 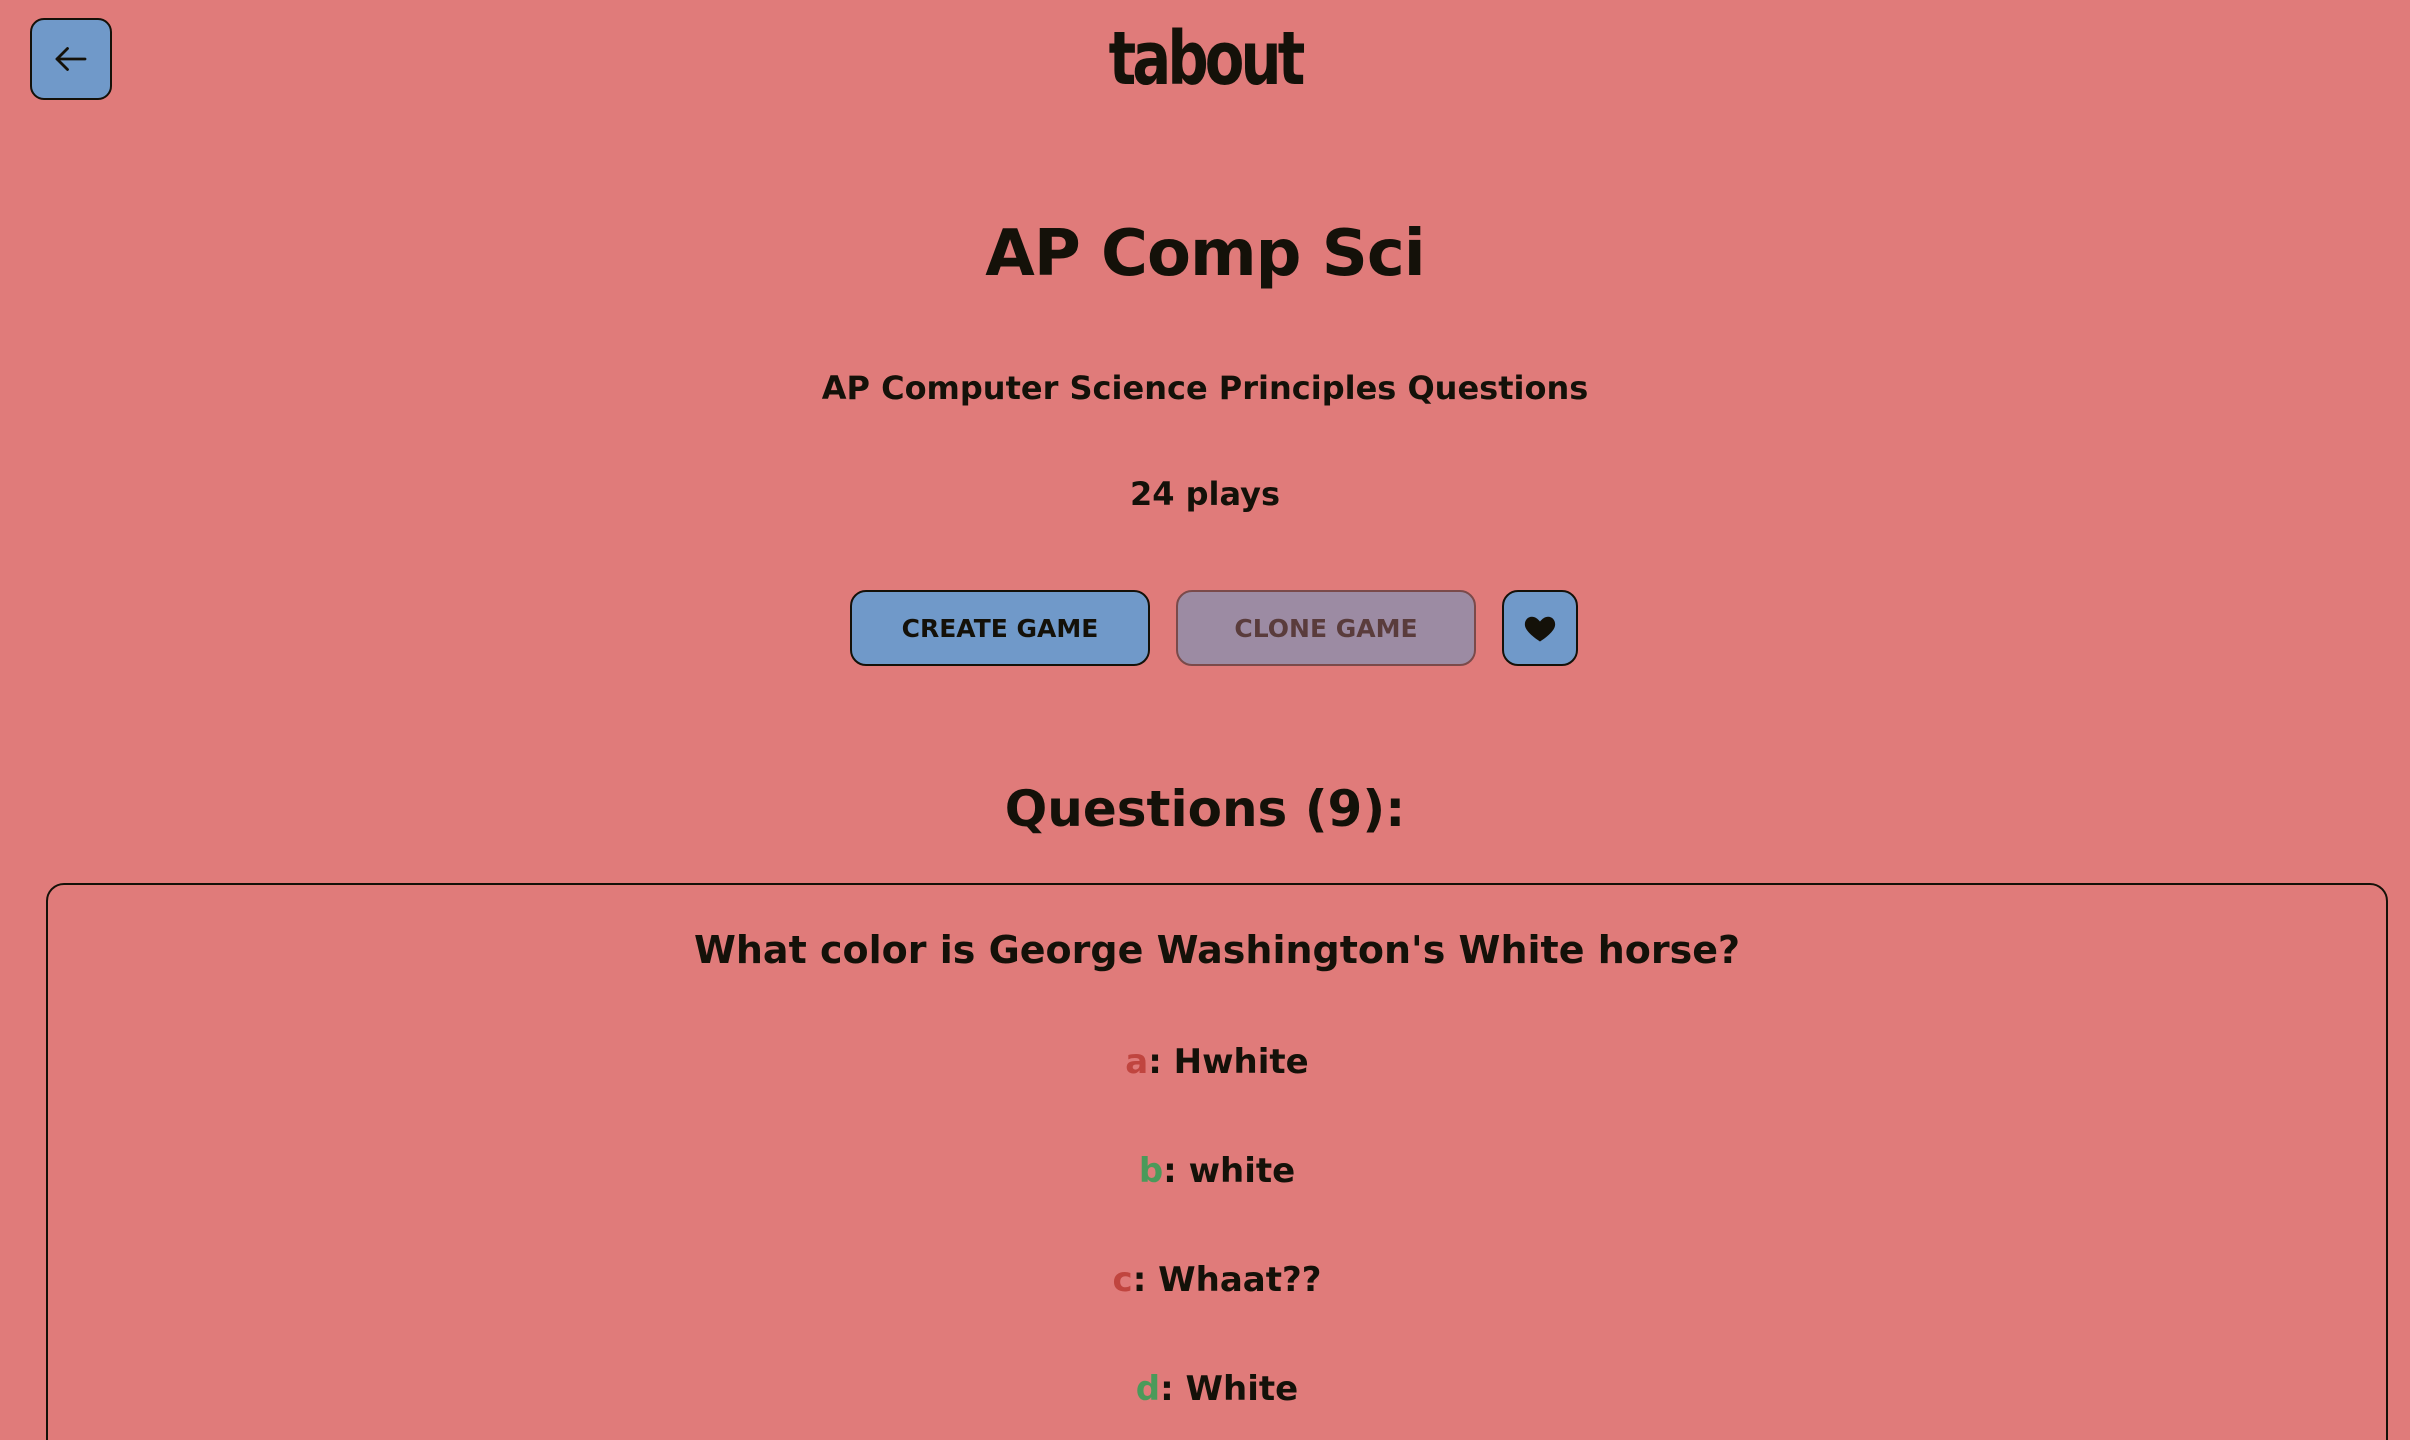 I want to click on set-description: AP Computer Science Principles Questions, so click(x=1205, y=388).